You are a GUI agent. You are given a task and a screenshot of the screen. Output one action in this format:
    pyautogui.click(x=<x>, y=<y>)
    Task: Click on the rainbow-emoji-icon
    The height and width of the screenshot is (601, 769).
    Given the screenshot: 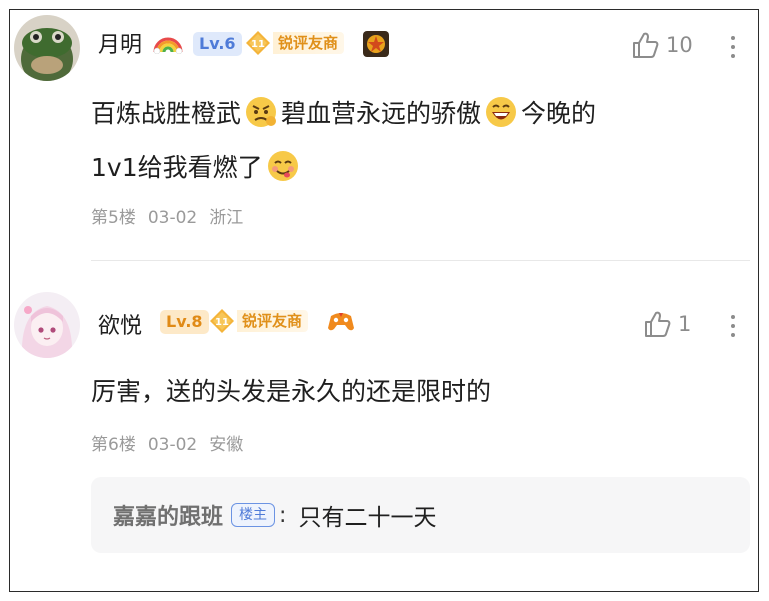 What is the action you would take?
    pyautogui.click(x=168, y=45)
    